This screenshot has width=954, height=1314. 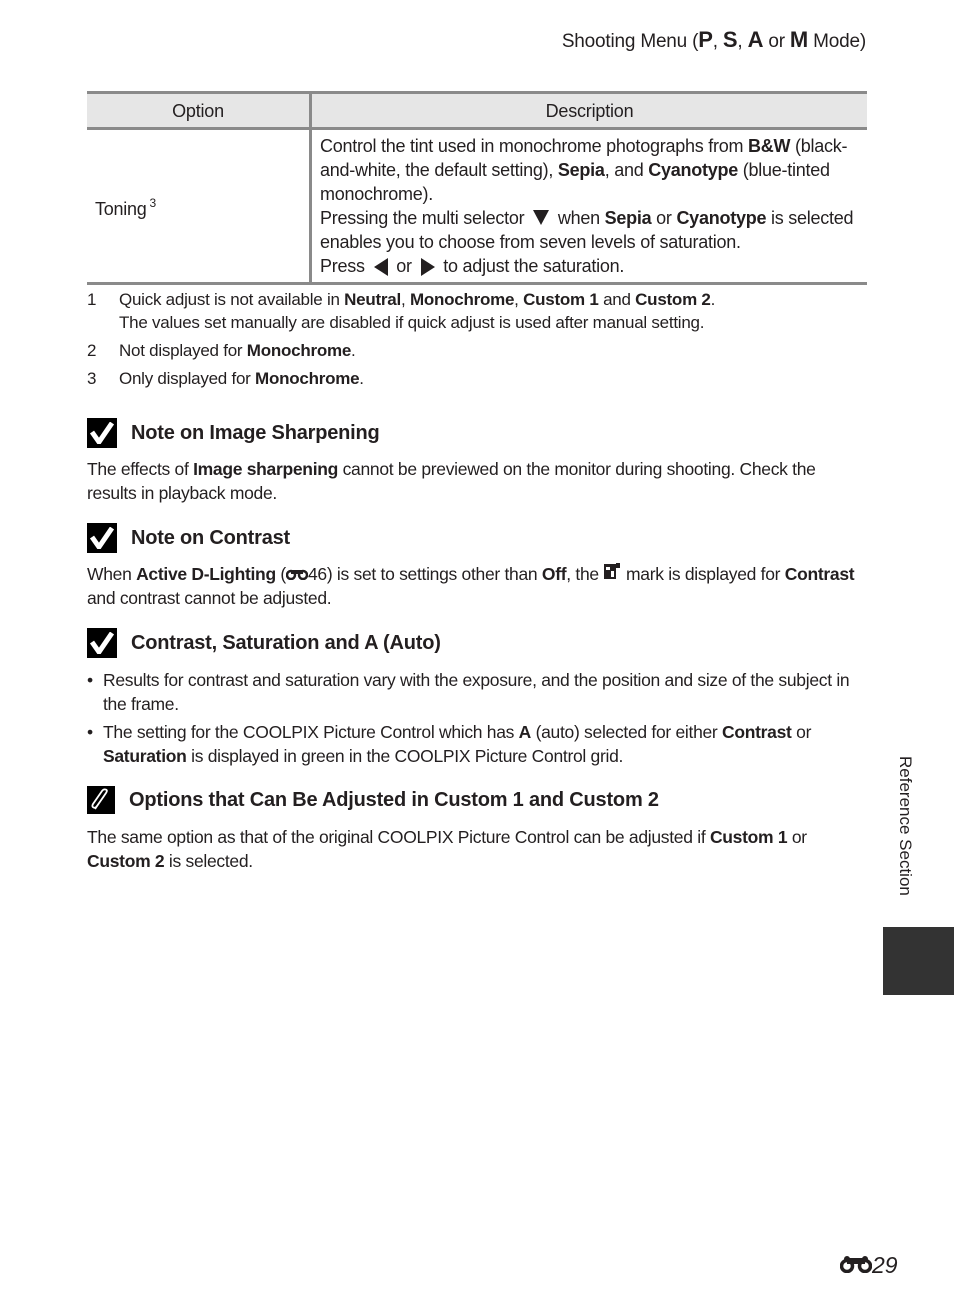 I want to click on description-para: Press or to adjust the saturation., so click(x=589, y=266).